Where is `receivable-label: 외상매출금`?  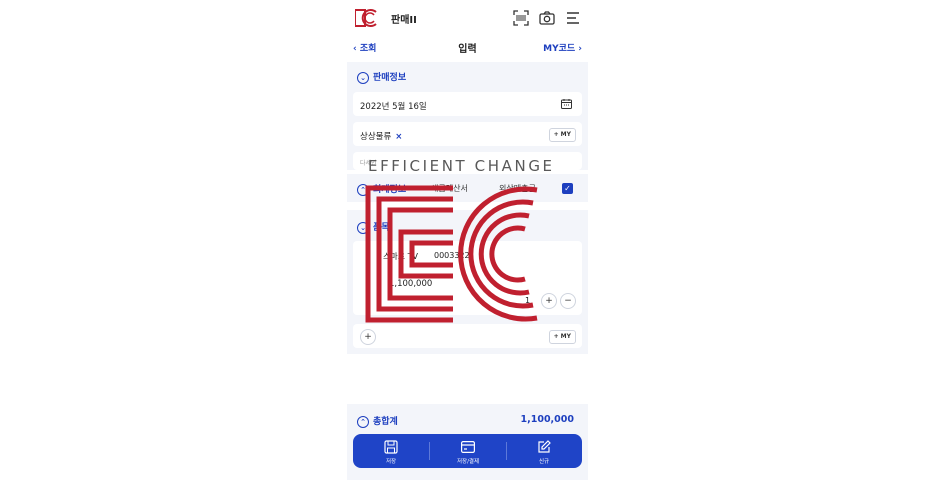
receivable-label: 외상매출금 is located at coordinates (517, 188).